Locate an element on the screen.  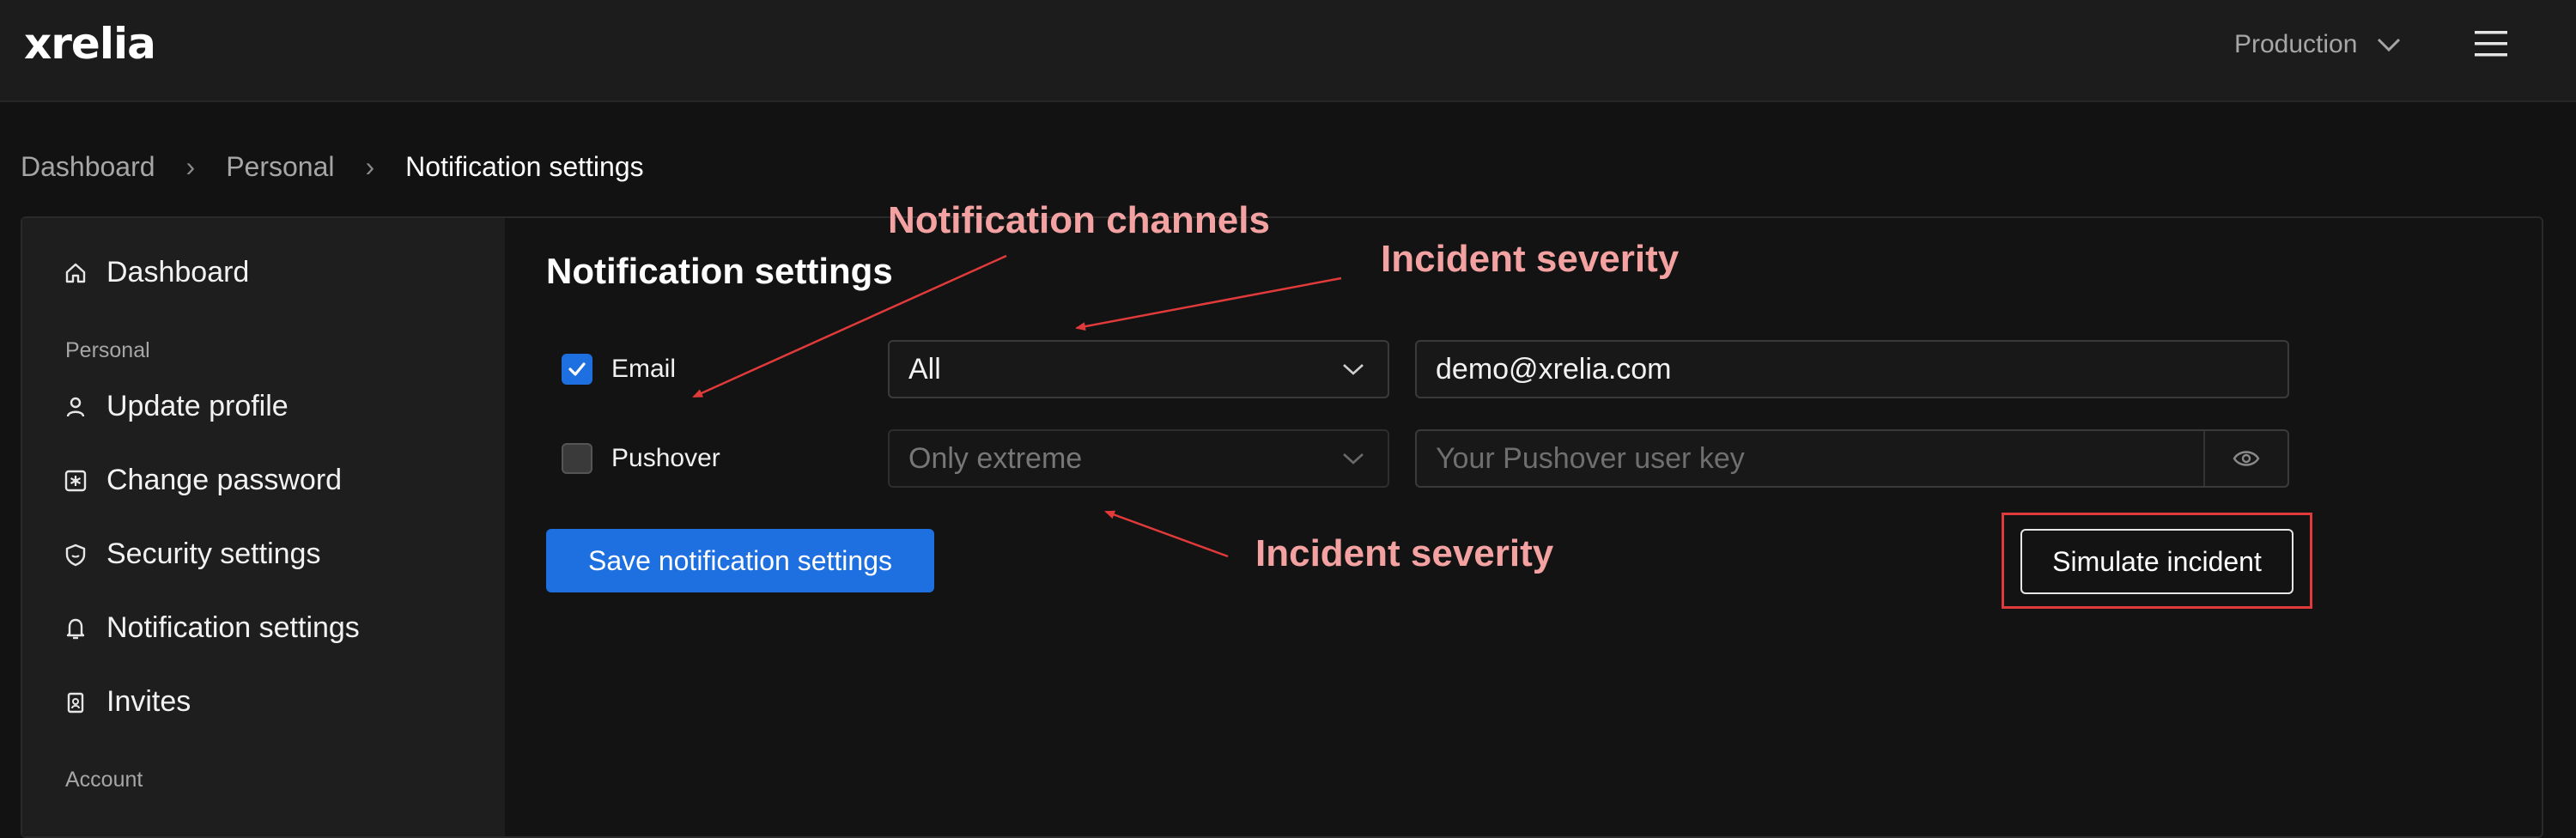
email-field: demo@xrelia.com is located at coordinates (1852, 369).